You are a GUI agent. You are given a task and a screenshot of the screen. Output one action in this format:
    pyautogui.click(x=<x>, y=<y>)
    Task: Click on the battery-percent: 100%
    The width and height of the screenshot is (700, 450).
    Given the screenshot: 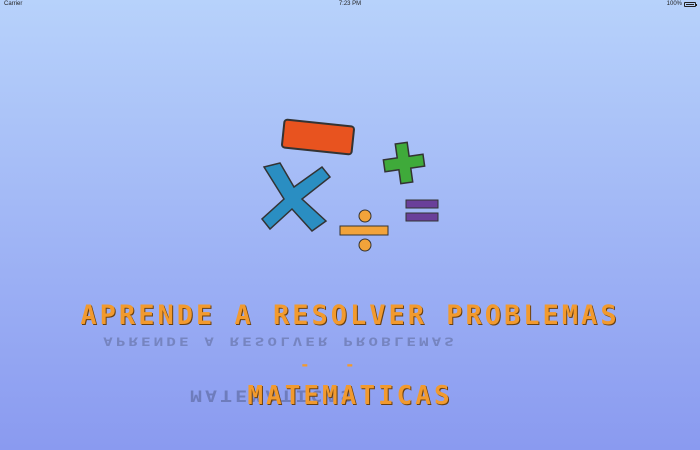 What is the action you would take?
    pyautogui.click(x=674, y=4)
    